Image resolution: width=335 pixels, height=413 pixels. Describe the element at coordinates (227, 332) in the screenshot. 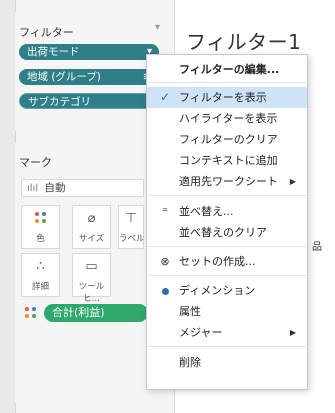

I see `menu-item-measure: メジャー ▶` at that location.